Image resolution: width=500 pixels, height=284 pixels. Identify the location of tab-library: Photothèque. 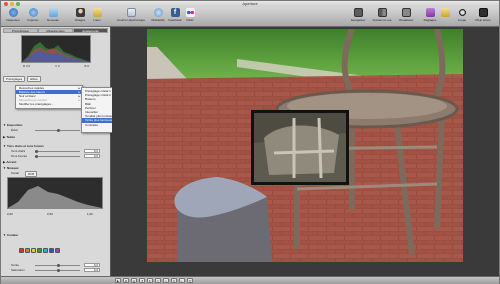
(20, 30).